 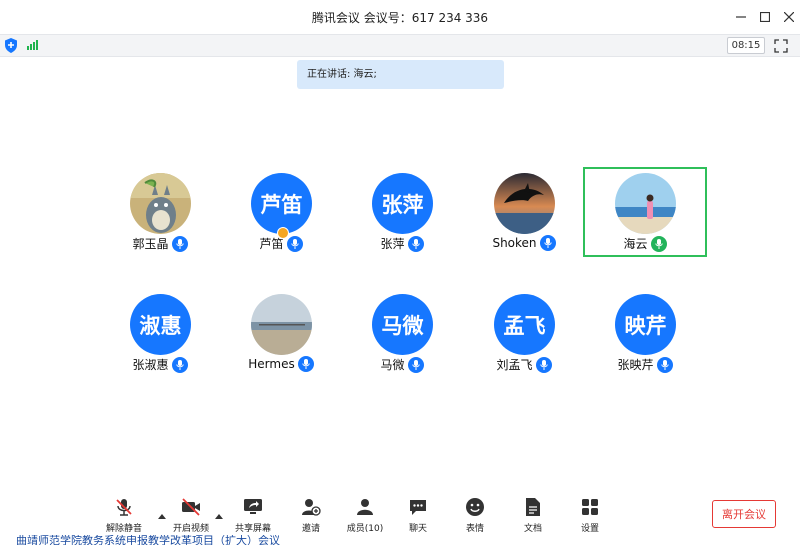 I want to click on totoro-photo, so click(x=160, y=203).